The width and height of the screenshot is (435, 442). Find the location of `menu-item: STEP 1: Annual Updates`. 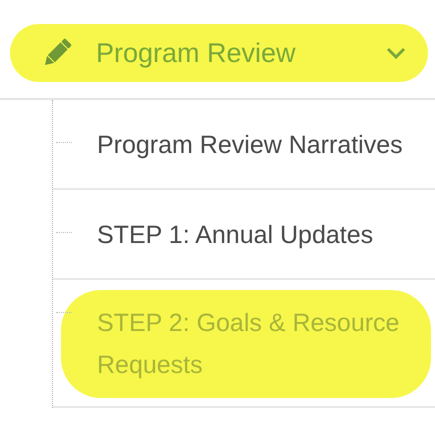

menu-item: STEP 1: Annual Updates is located at coordinates (239, 235).